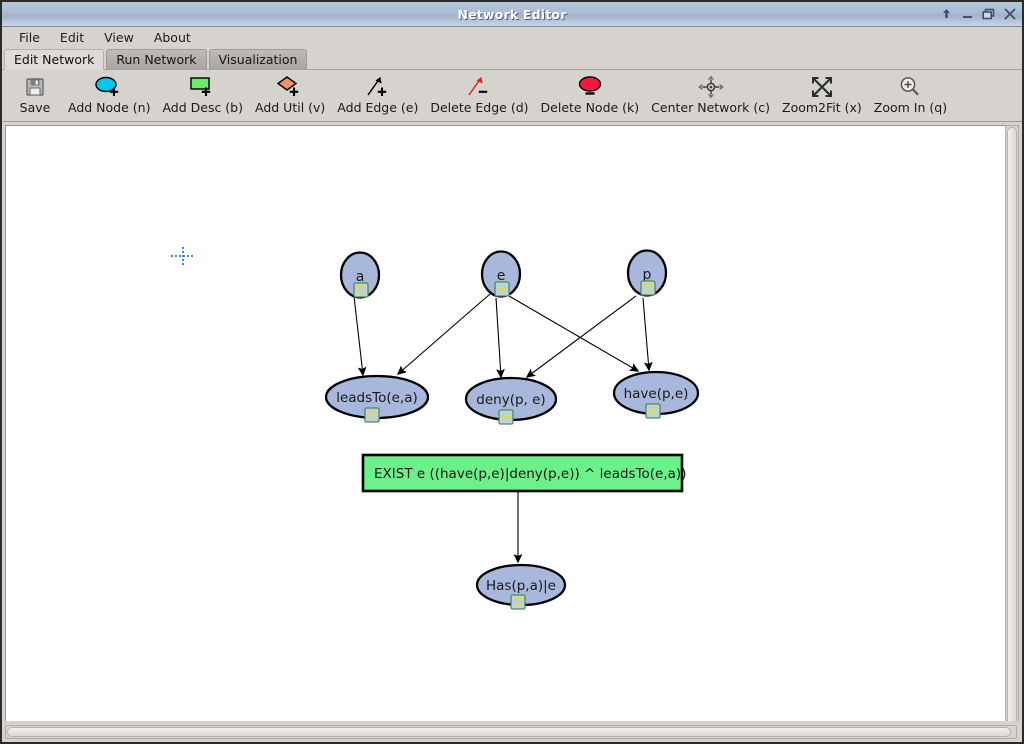 This screenshot has height=744, width=1024. Describe the element at coordinates (378, 107) in the screenshot. I see `add-edge-label: Add Edge (e)` at that location.